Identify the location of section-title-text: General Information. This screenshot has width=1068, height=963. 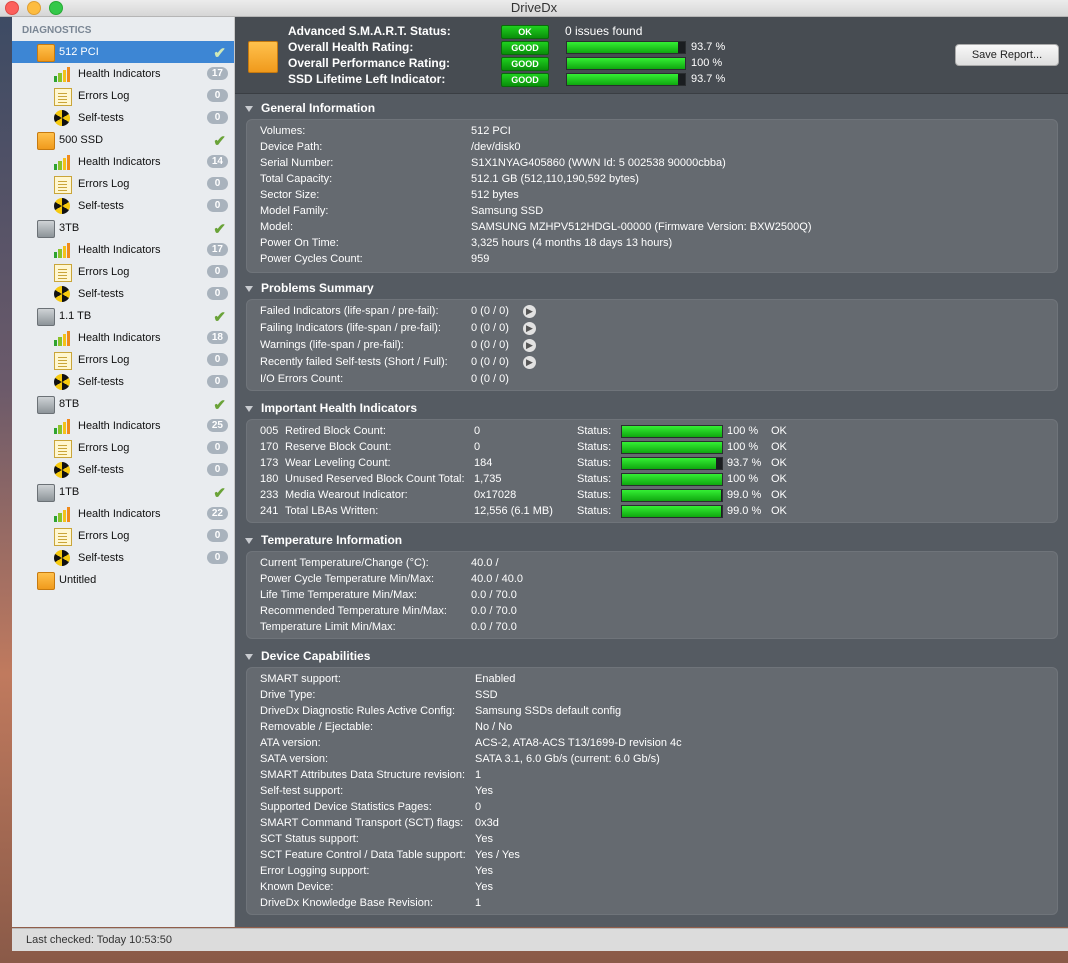
(318, 108).